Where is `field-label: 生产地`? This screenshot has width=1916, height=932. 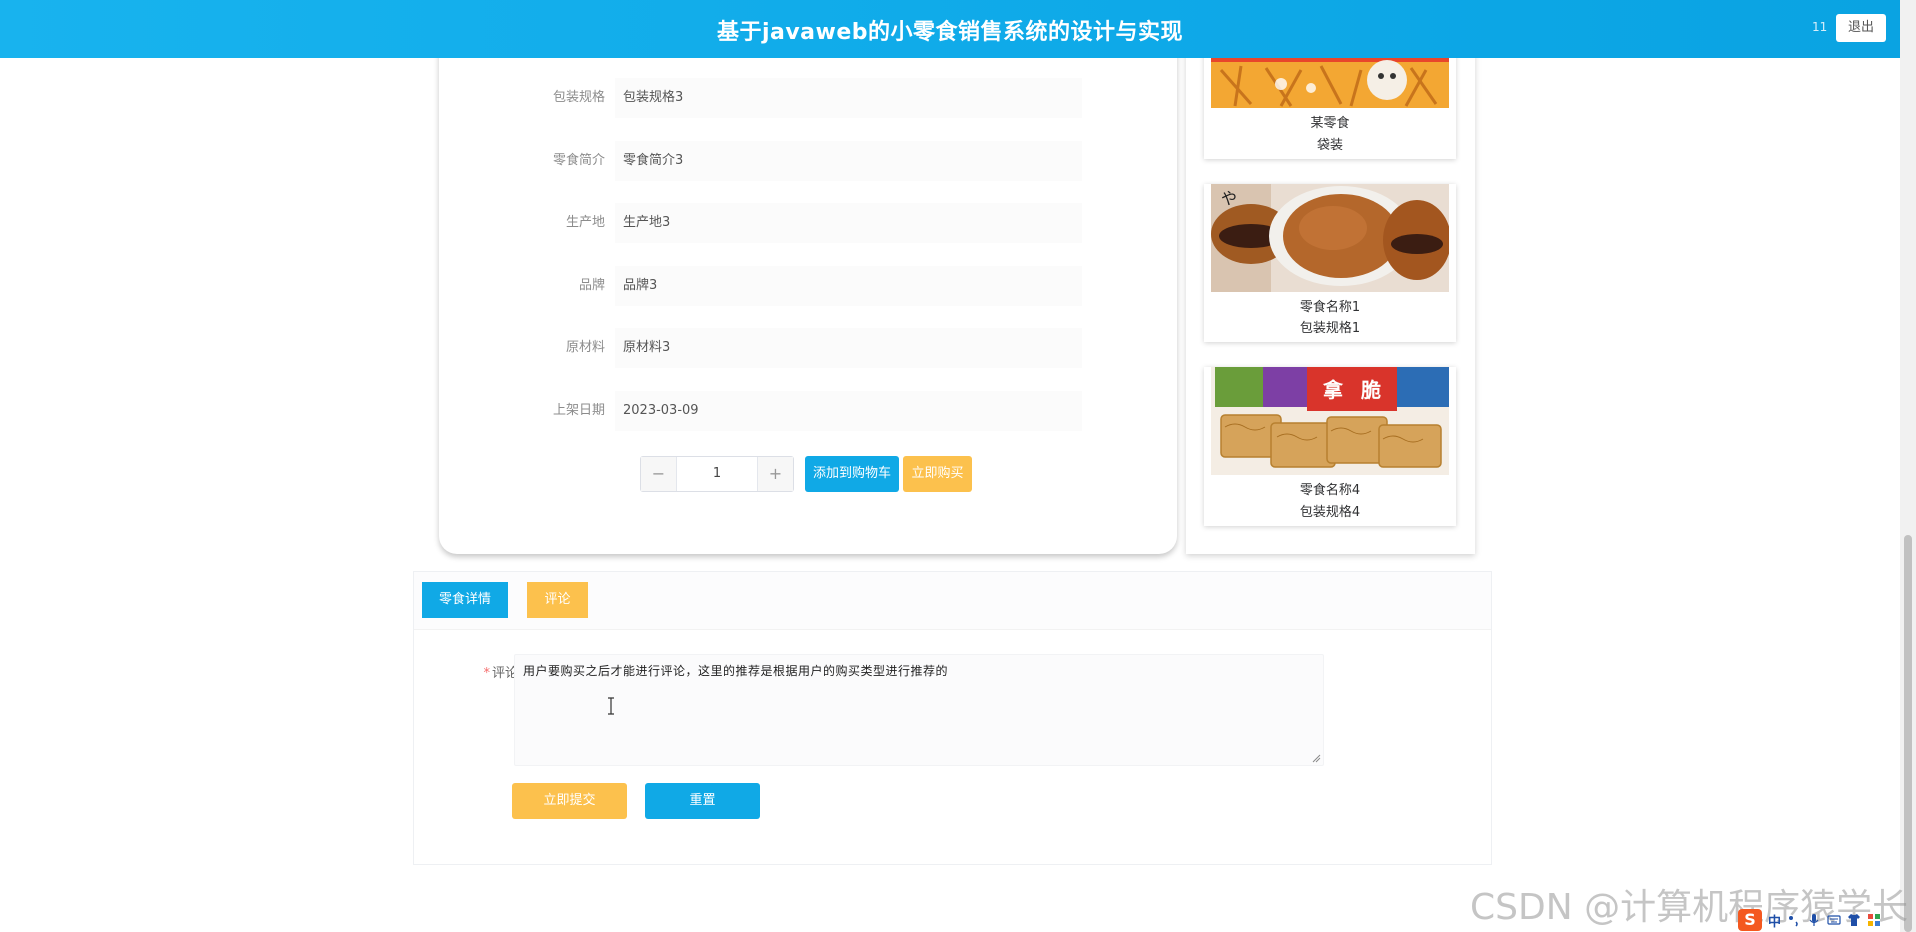 field-label: 生产地 is located at coordinates (585, 222).